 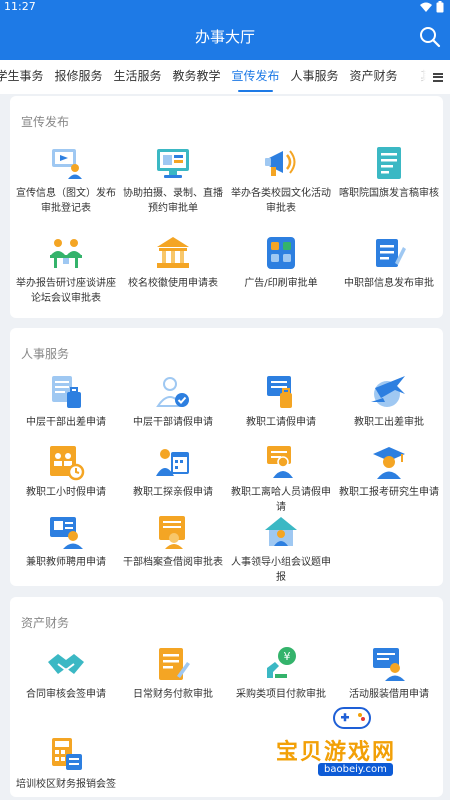 I want to click on page-title: 办事大厅, so click(x=224, y=37).